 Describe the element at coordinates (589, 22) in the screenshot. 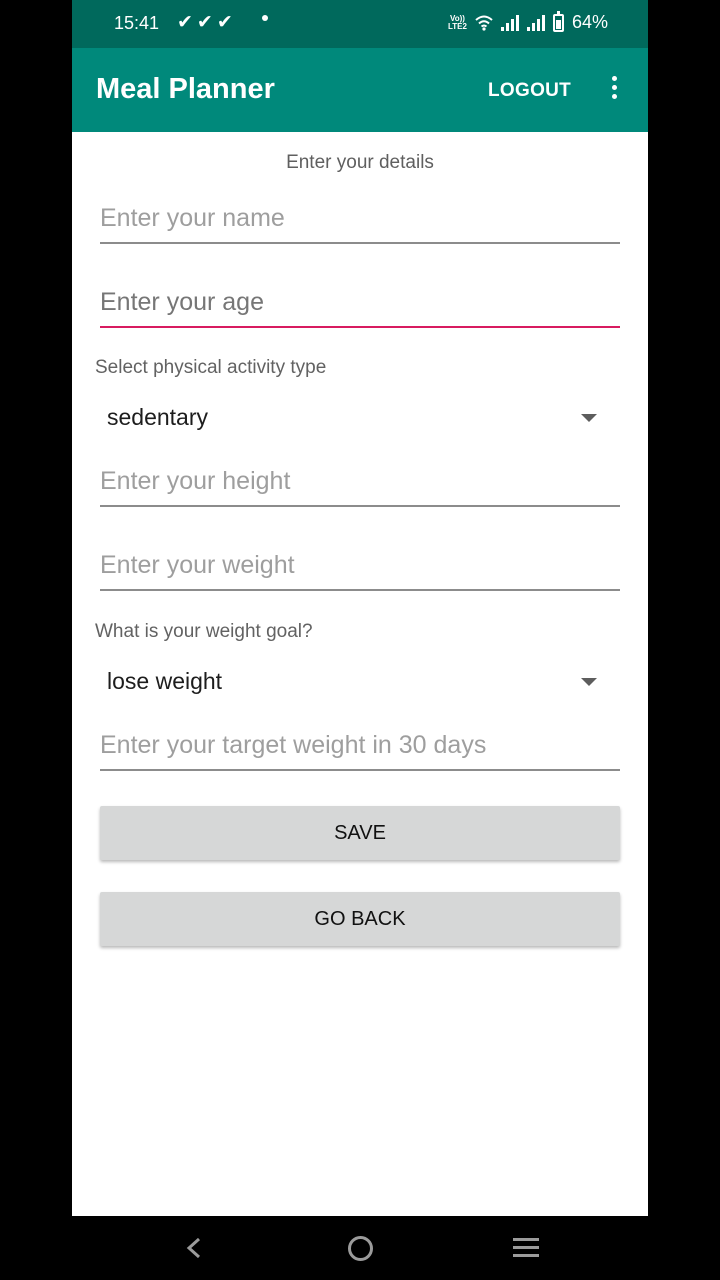

I see `battery-percent: 64%` at that location.